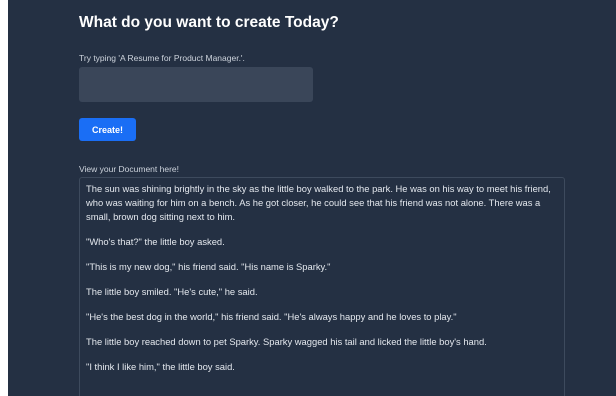  I want to click on prompt-input, so click(196, 84).